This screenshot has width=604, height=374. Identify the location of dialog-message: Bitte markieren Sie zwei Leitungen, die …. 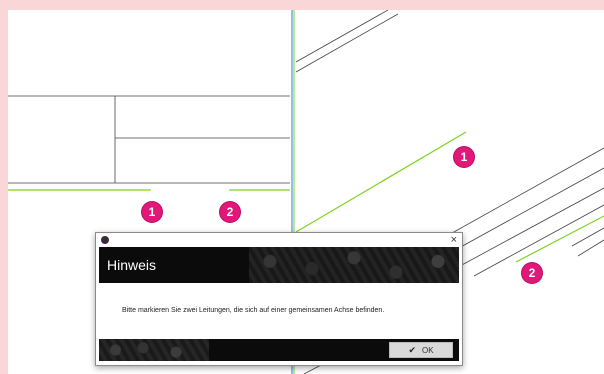
(253, 310).